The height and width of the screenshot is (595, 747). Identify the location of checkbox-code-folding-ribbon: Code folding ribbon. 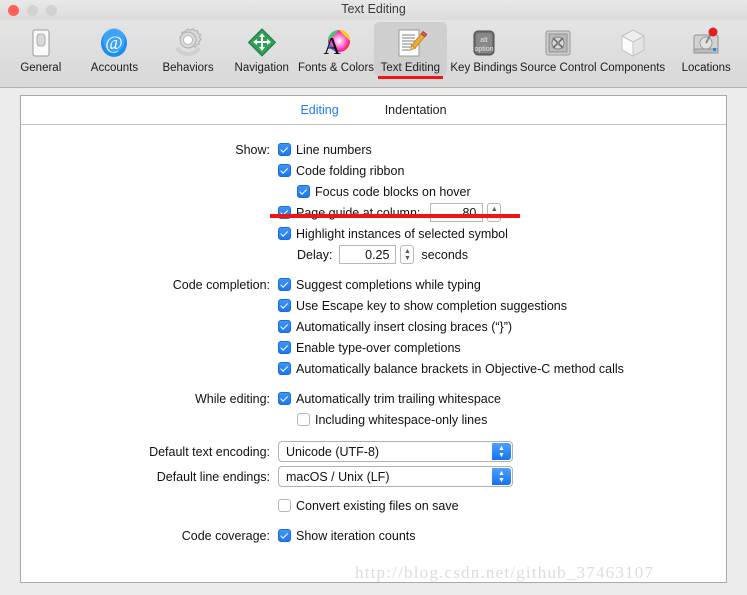
(341, 171).